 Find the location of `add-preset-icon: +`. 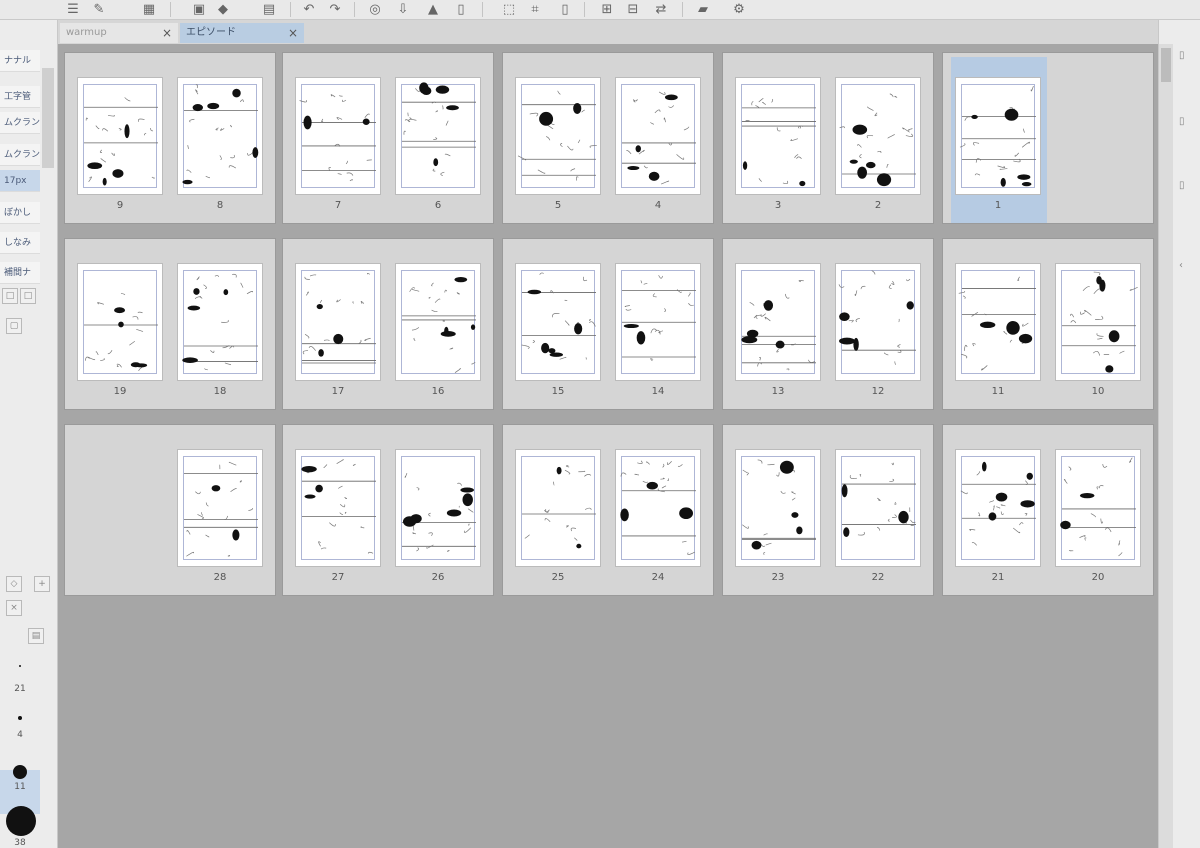

add-preset-icon: + is located at coordinates (42, 584).